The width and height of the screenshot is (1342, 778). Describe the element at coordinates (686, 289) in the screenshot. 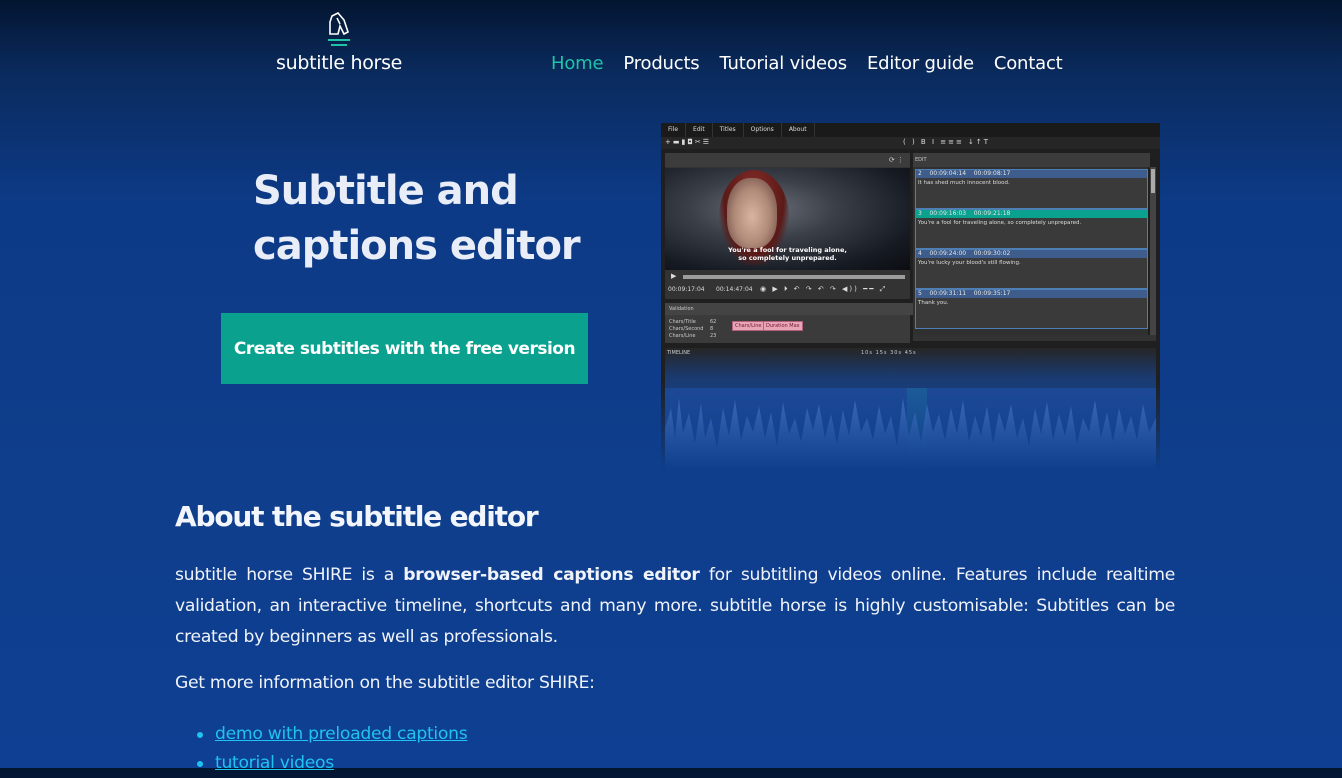

I see `time-current: 00:09:17:04` at that location.